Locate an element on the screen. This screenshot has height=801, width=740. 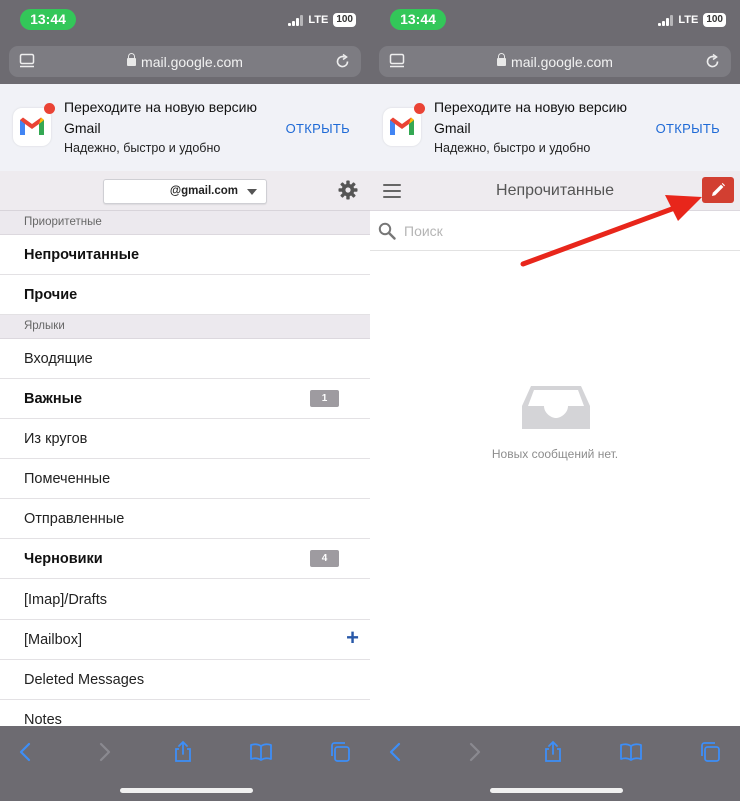
menu-item-starred: Помеченные is located at coordinates (185, 479).